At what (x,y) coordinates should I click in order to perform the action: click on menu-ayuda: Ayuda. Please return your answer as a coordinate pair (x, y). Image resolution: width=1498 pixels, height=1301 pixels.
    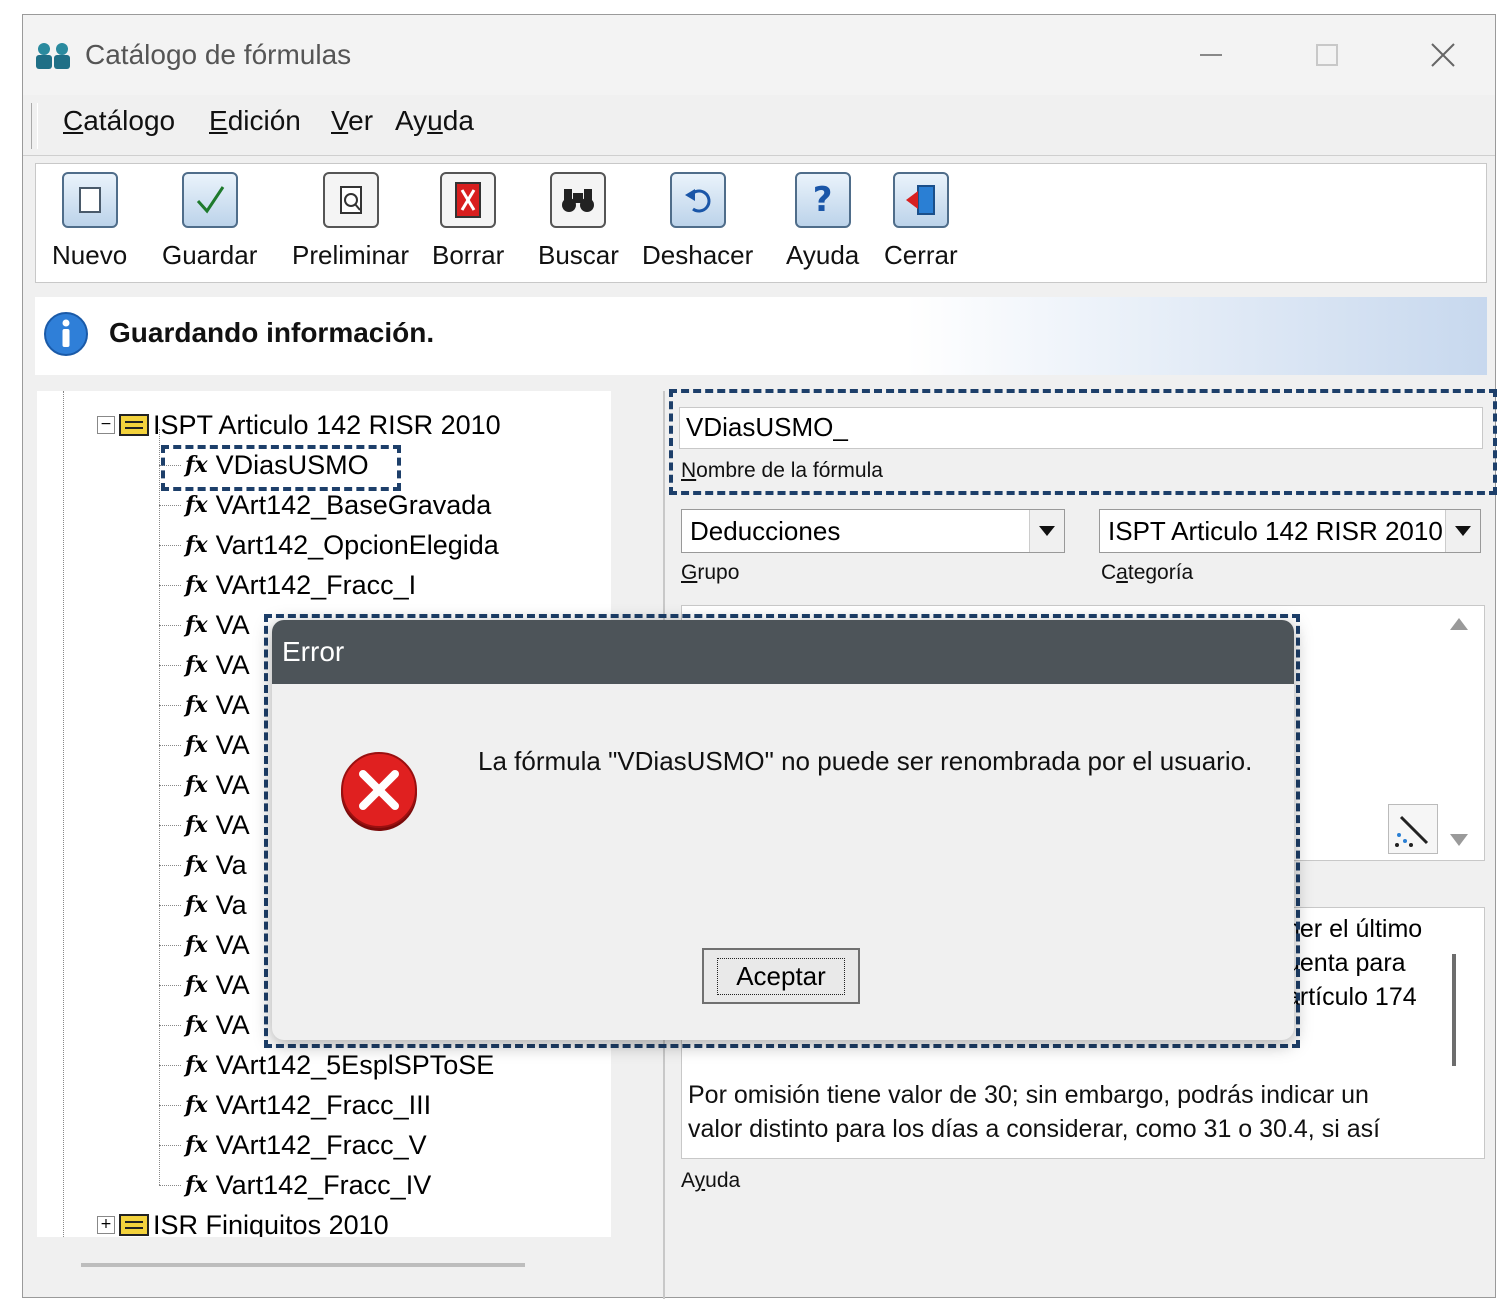
    Looking at the image, I should click on (434, 121).